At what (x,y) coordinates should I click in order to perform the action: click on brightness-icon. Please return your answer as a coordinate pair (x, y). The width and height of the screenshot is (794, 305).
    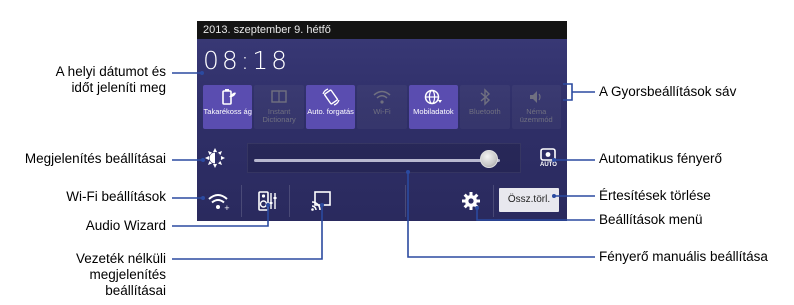
    Looking at the image, I should click on (215, 158).